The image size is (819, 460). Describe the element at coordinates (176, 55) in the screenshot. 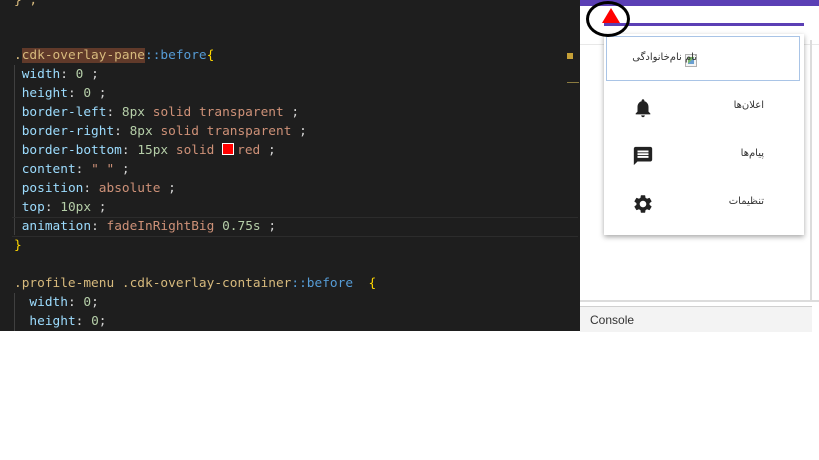

I see `pseudo-element: ::before` at that location.